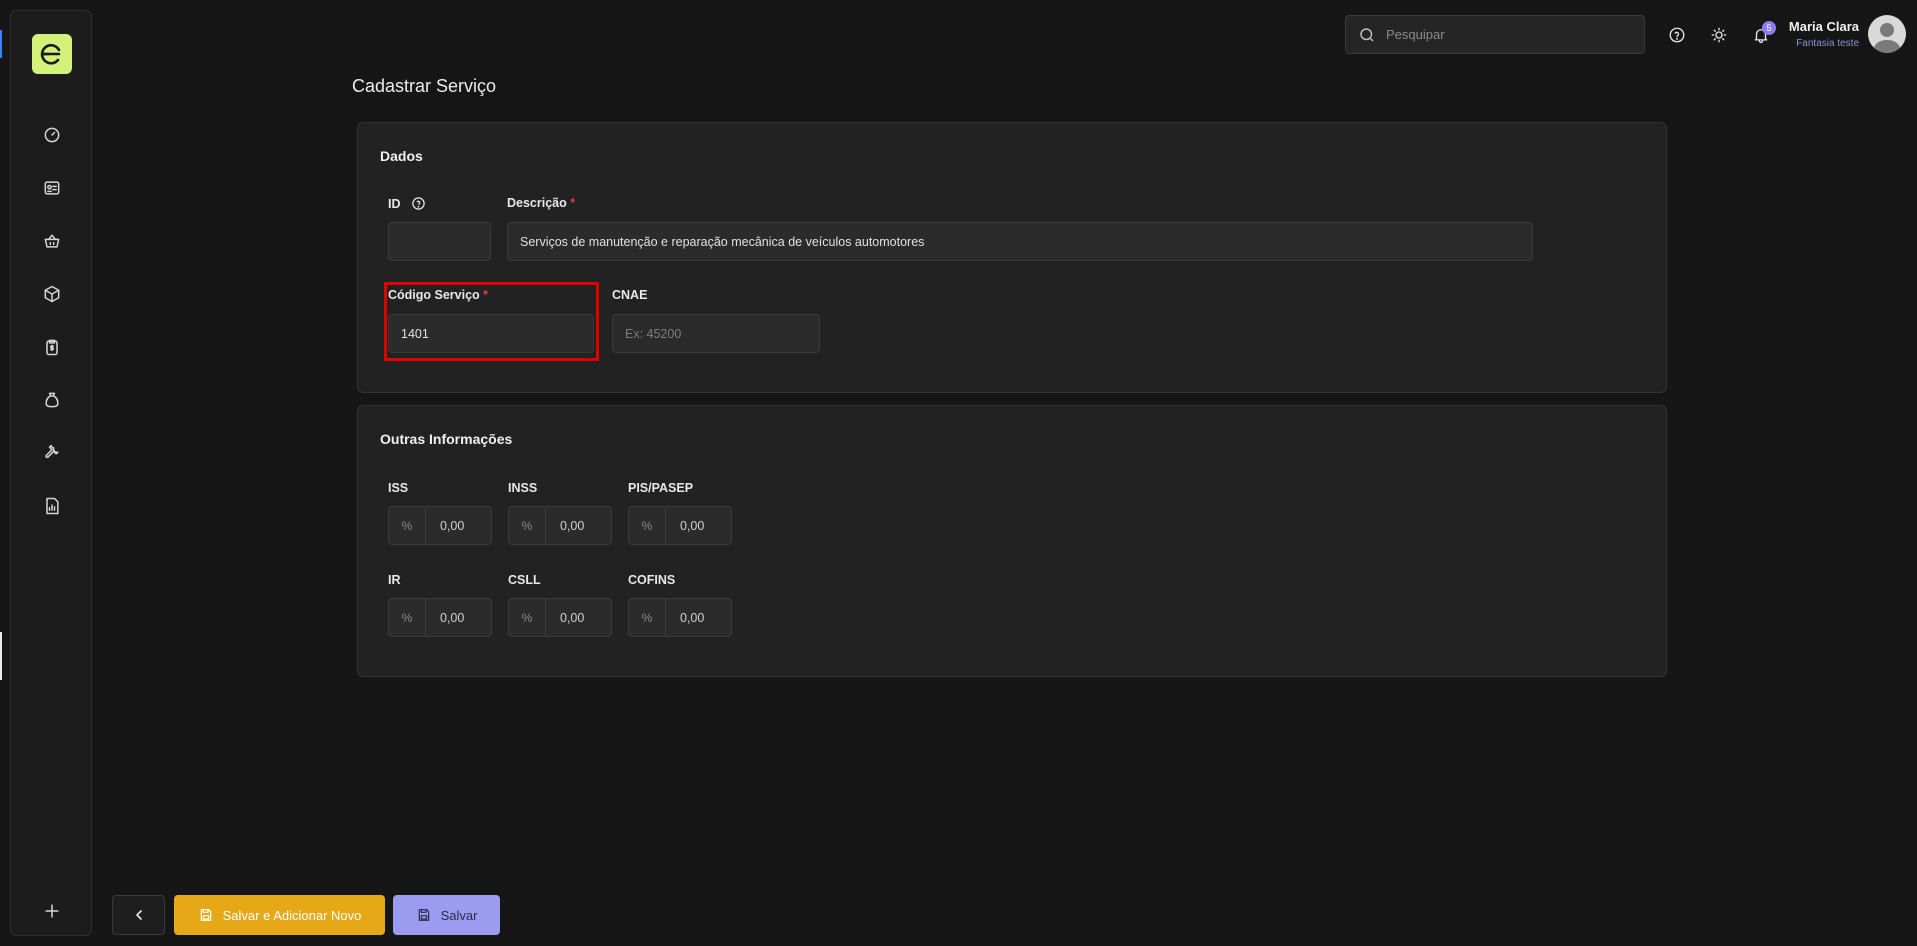 The height and width of the screenshot is (946, 1917). I want to click on highlight-box, so click(491, 321).